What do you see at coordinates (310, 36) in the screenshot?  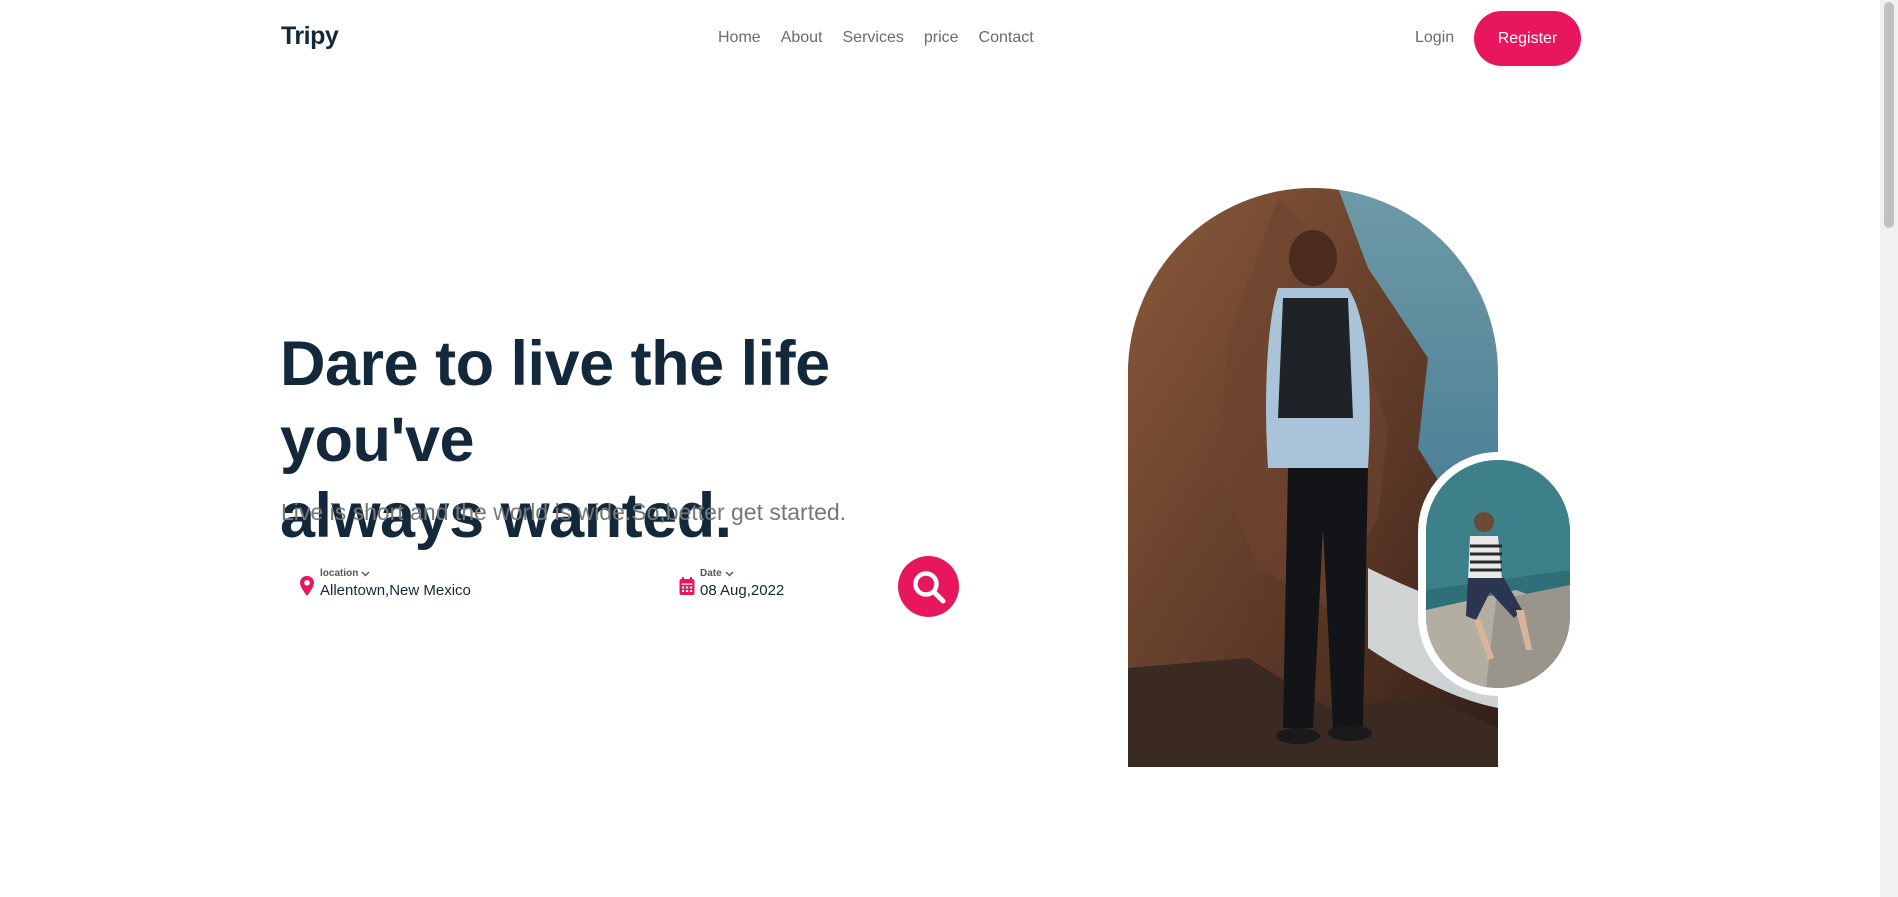 I see `brand-logo: Tripy` at bounding box center [310, 36].